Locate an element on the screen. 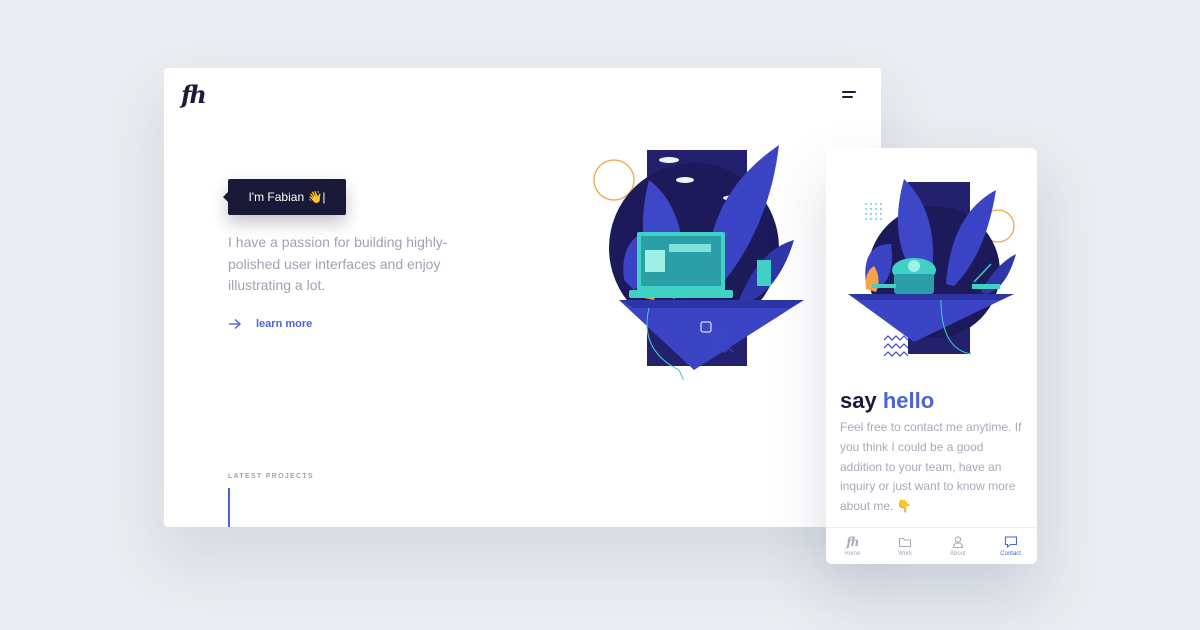 This screenshot has width=1200, height=630. logo: fh is located at coordinates (194, 94).